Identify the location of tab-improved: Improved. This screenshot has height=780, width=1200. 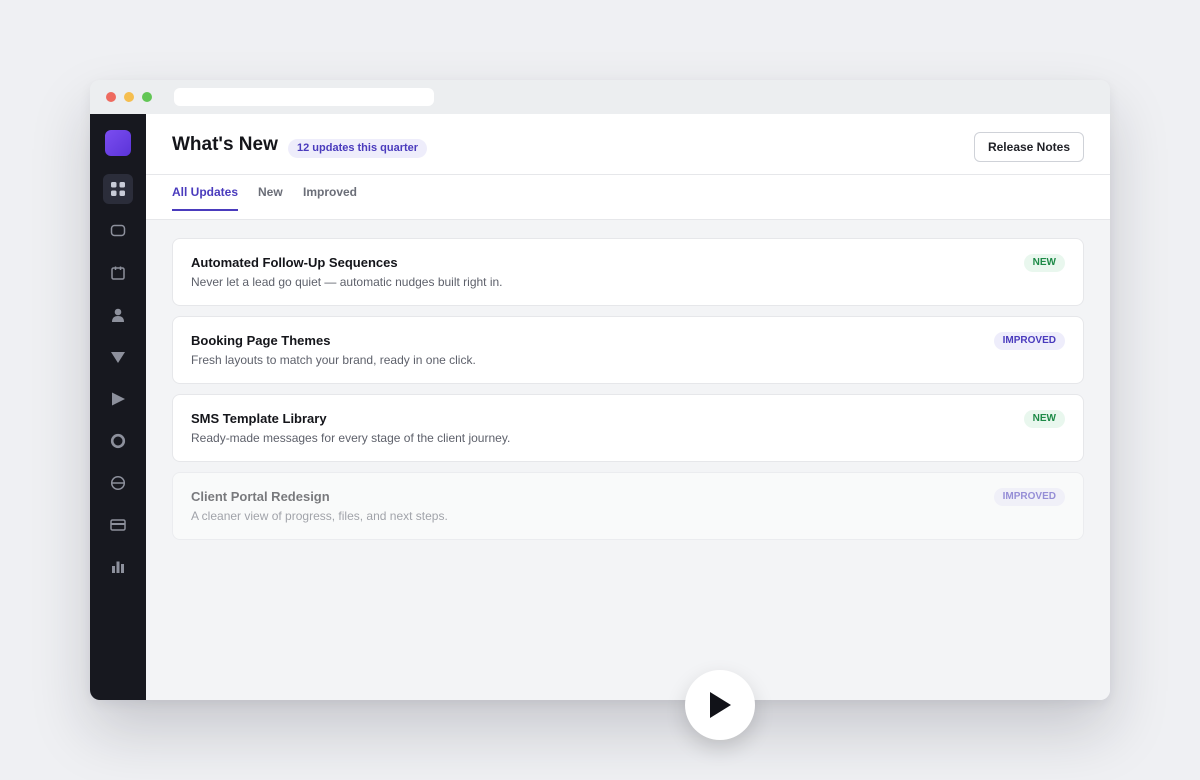
(330, 197).